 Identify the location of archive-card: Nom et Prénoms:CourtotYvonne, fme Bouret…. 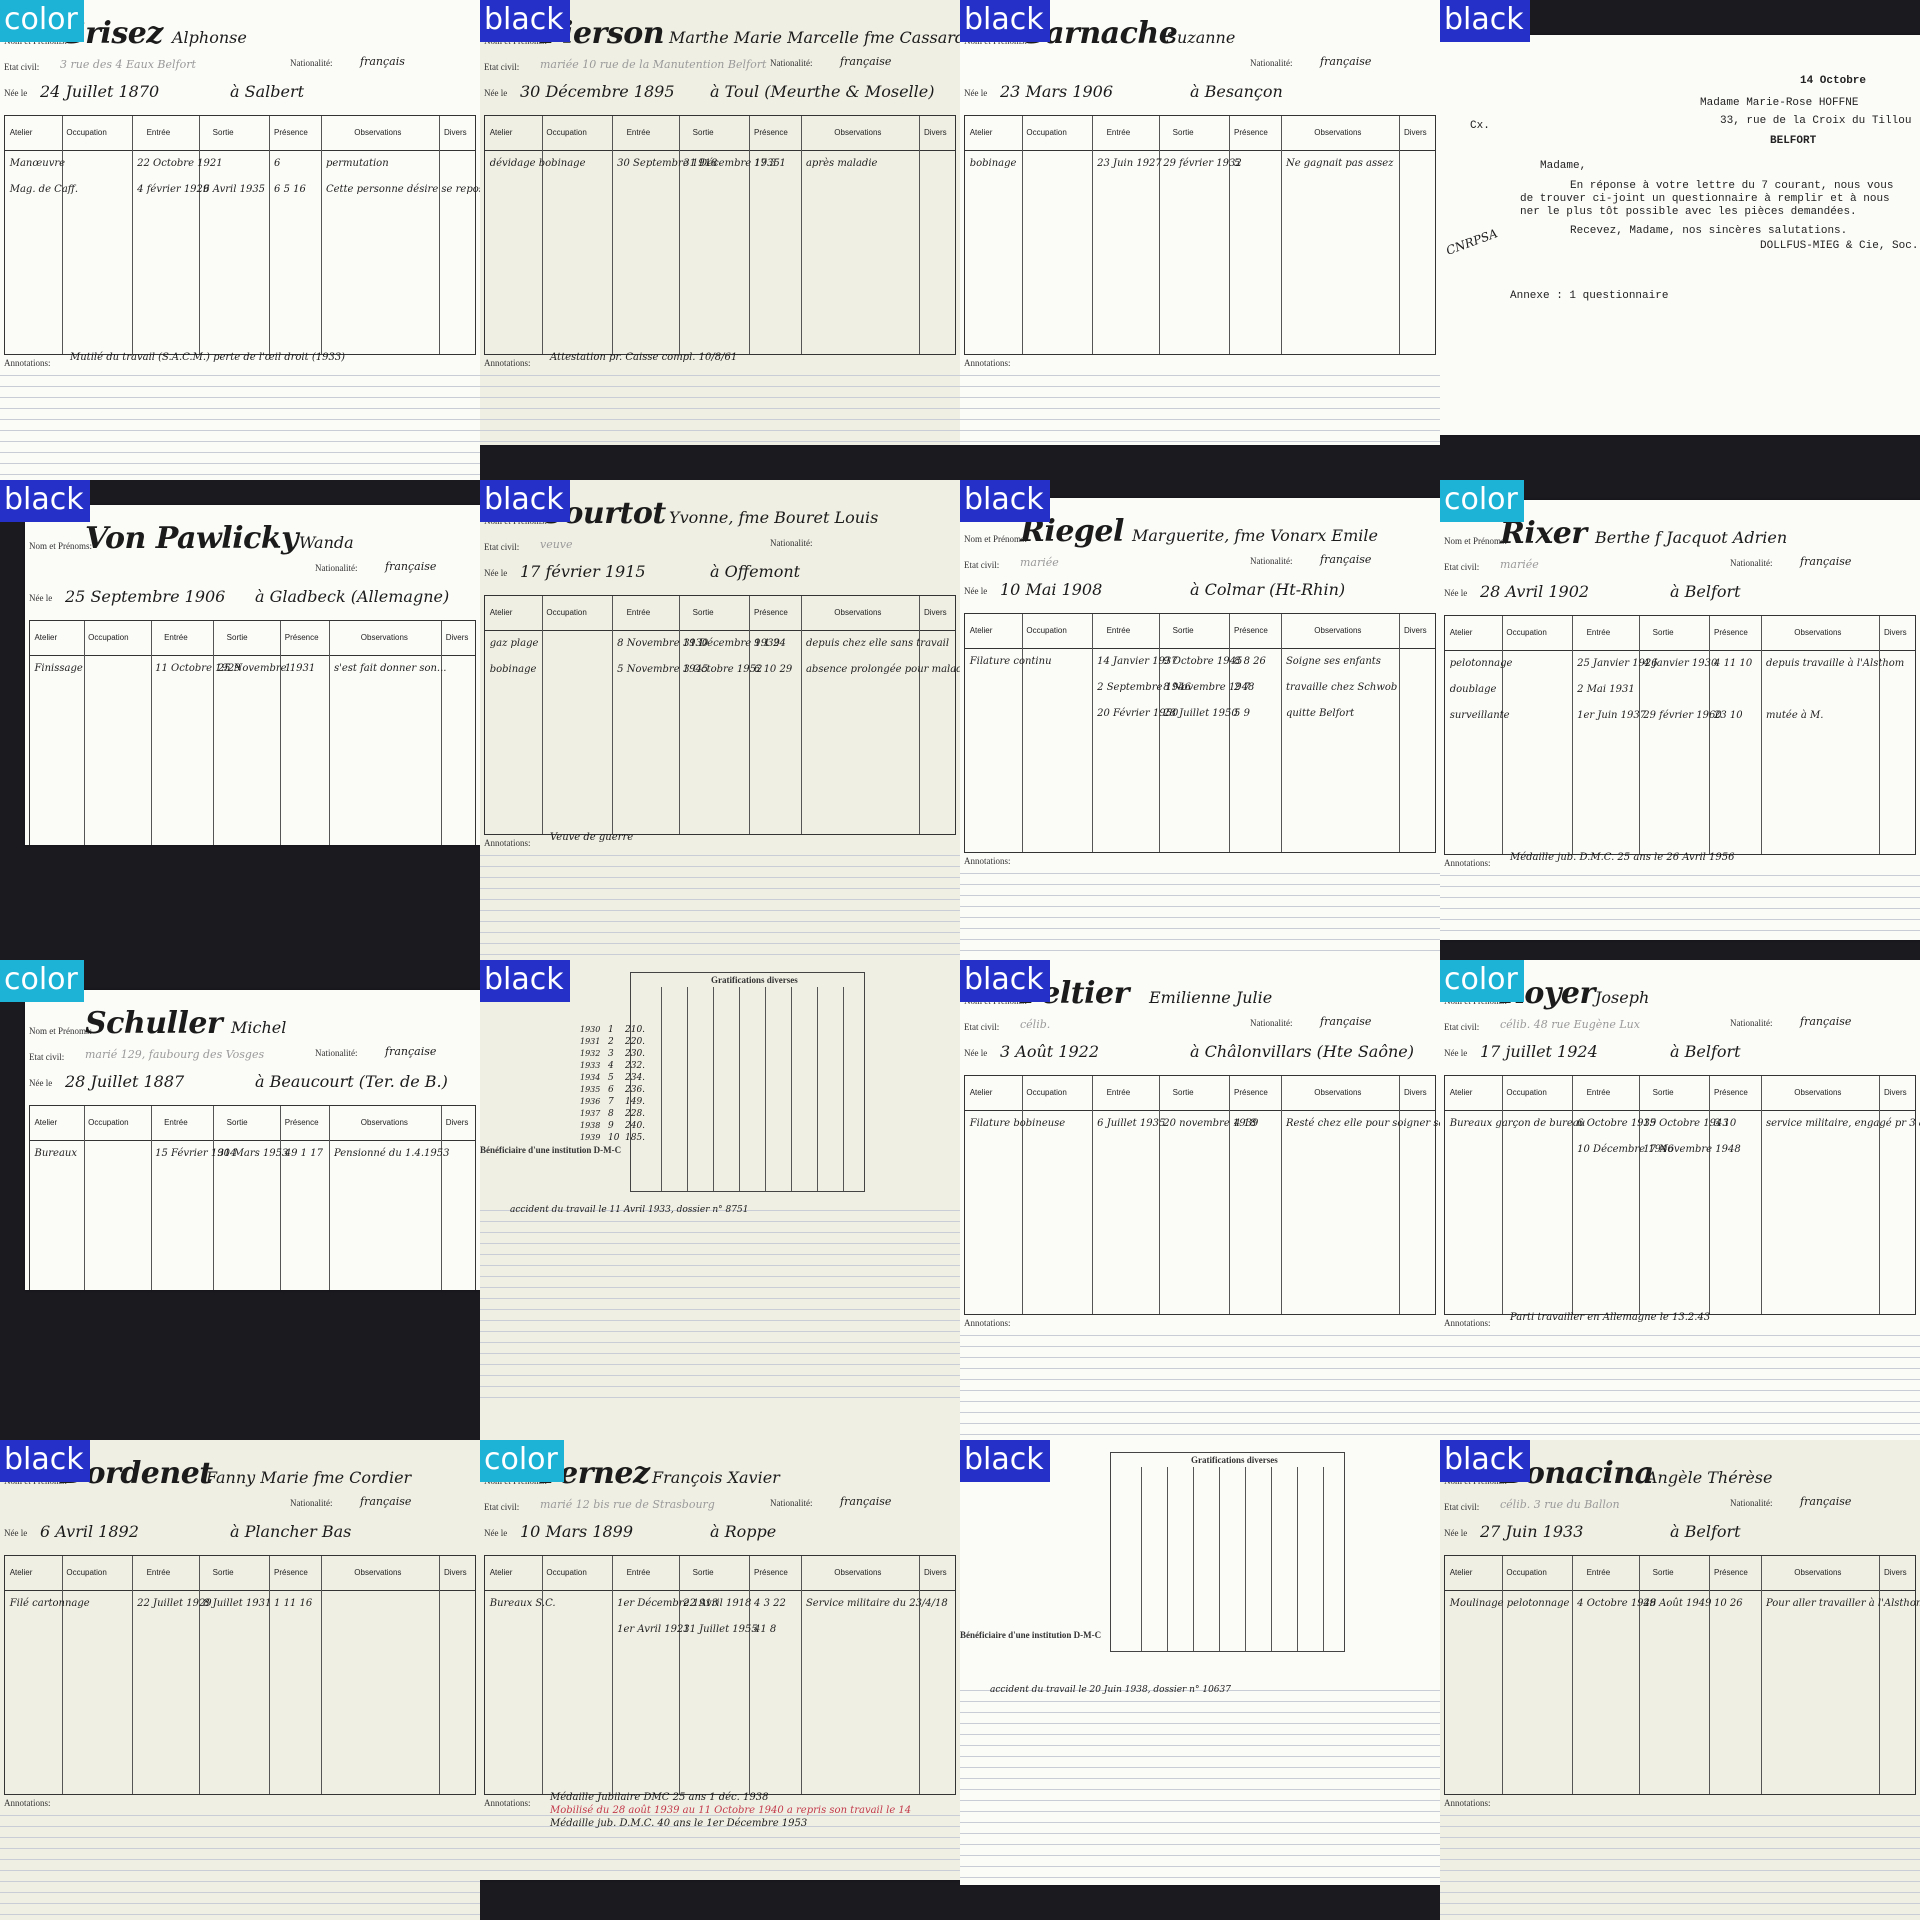
(720, 720).